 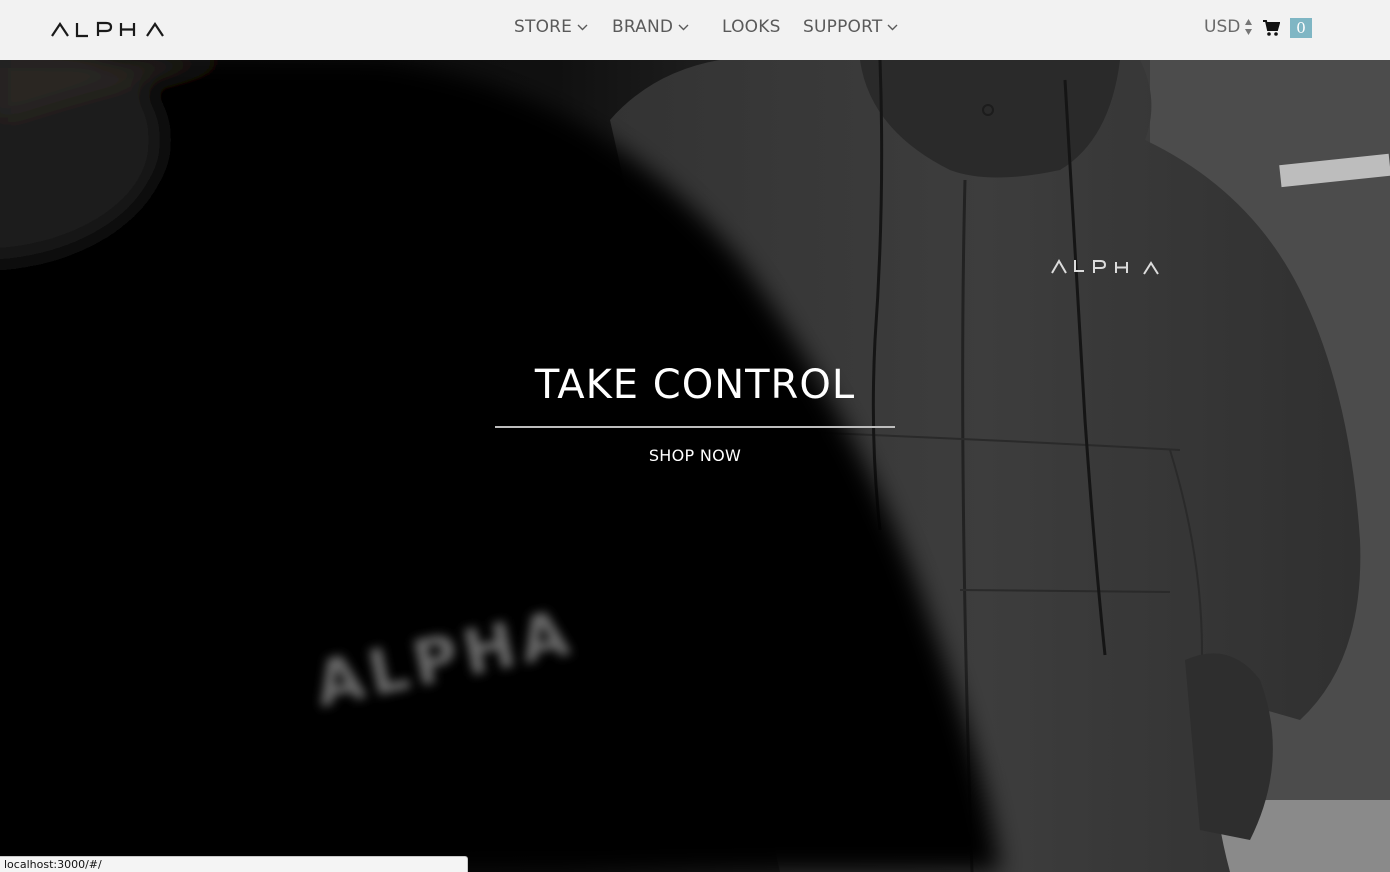 I want to click on browser-status-bar: localhost:3000/#/, so click(x=234, y=864).